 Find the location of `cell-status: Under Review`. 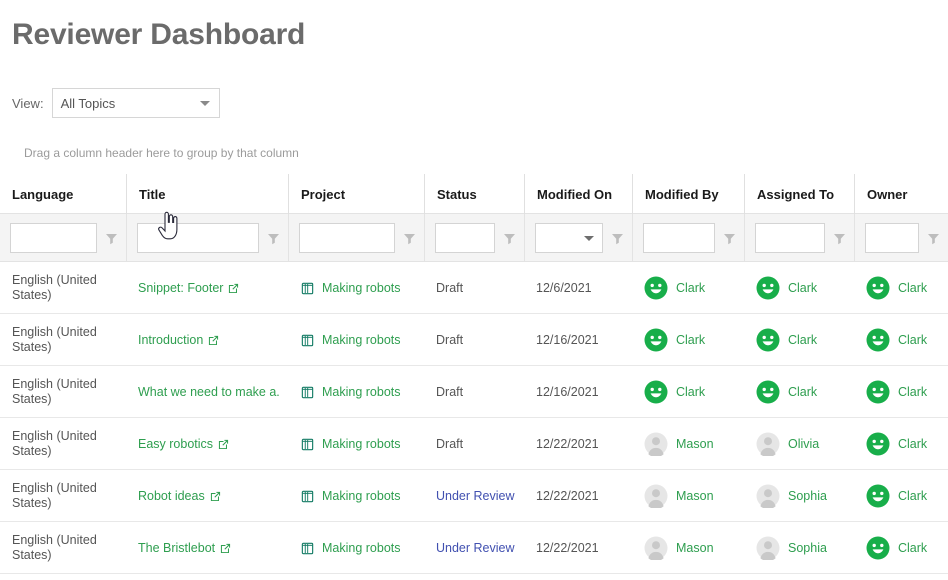

cell-status: Under Review is located at coordinates (474, 496).